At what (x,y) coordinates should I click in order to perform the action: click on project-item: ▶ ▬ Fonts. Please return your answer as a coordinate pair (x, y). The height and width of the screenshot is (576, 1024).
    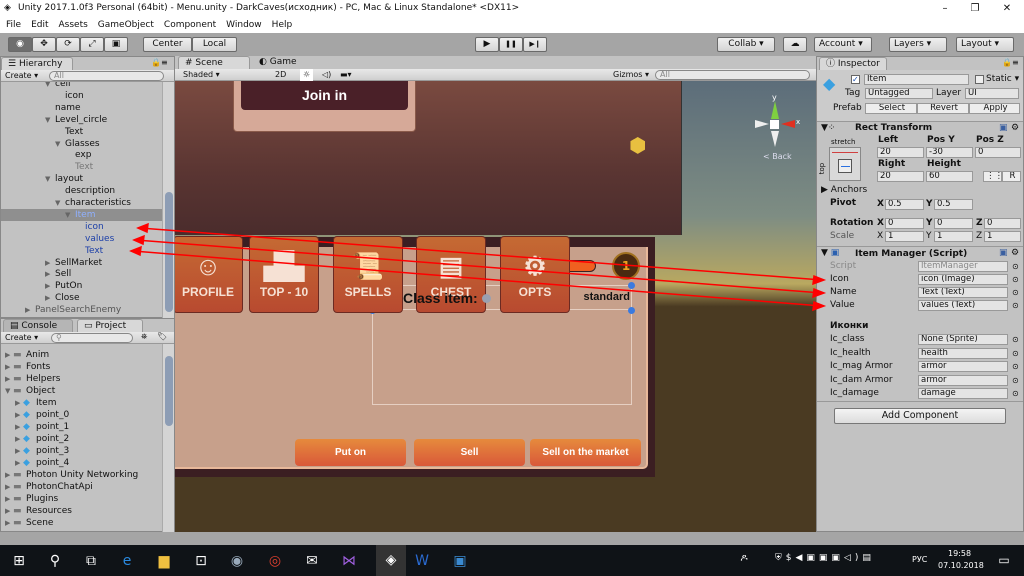
    Looking at the image, I should click on (82, 367).